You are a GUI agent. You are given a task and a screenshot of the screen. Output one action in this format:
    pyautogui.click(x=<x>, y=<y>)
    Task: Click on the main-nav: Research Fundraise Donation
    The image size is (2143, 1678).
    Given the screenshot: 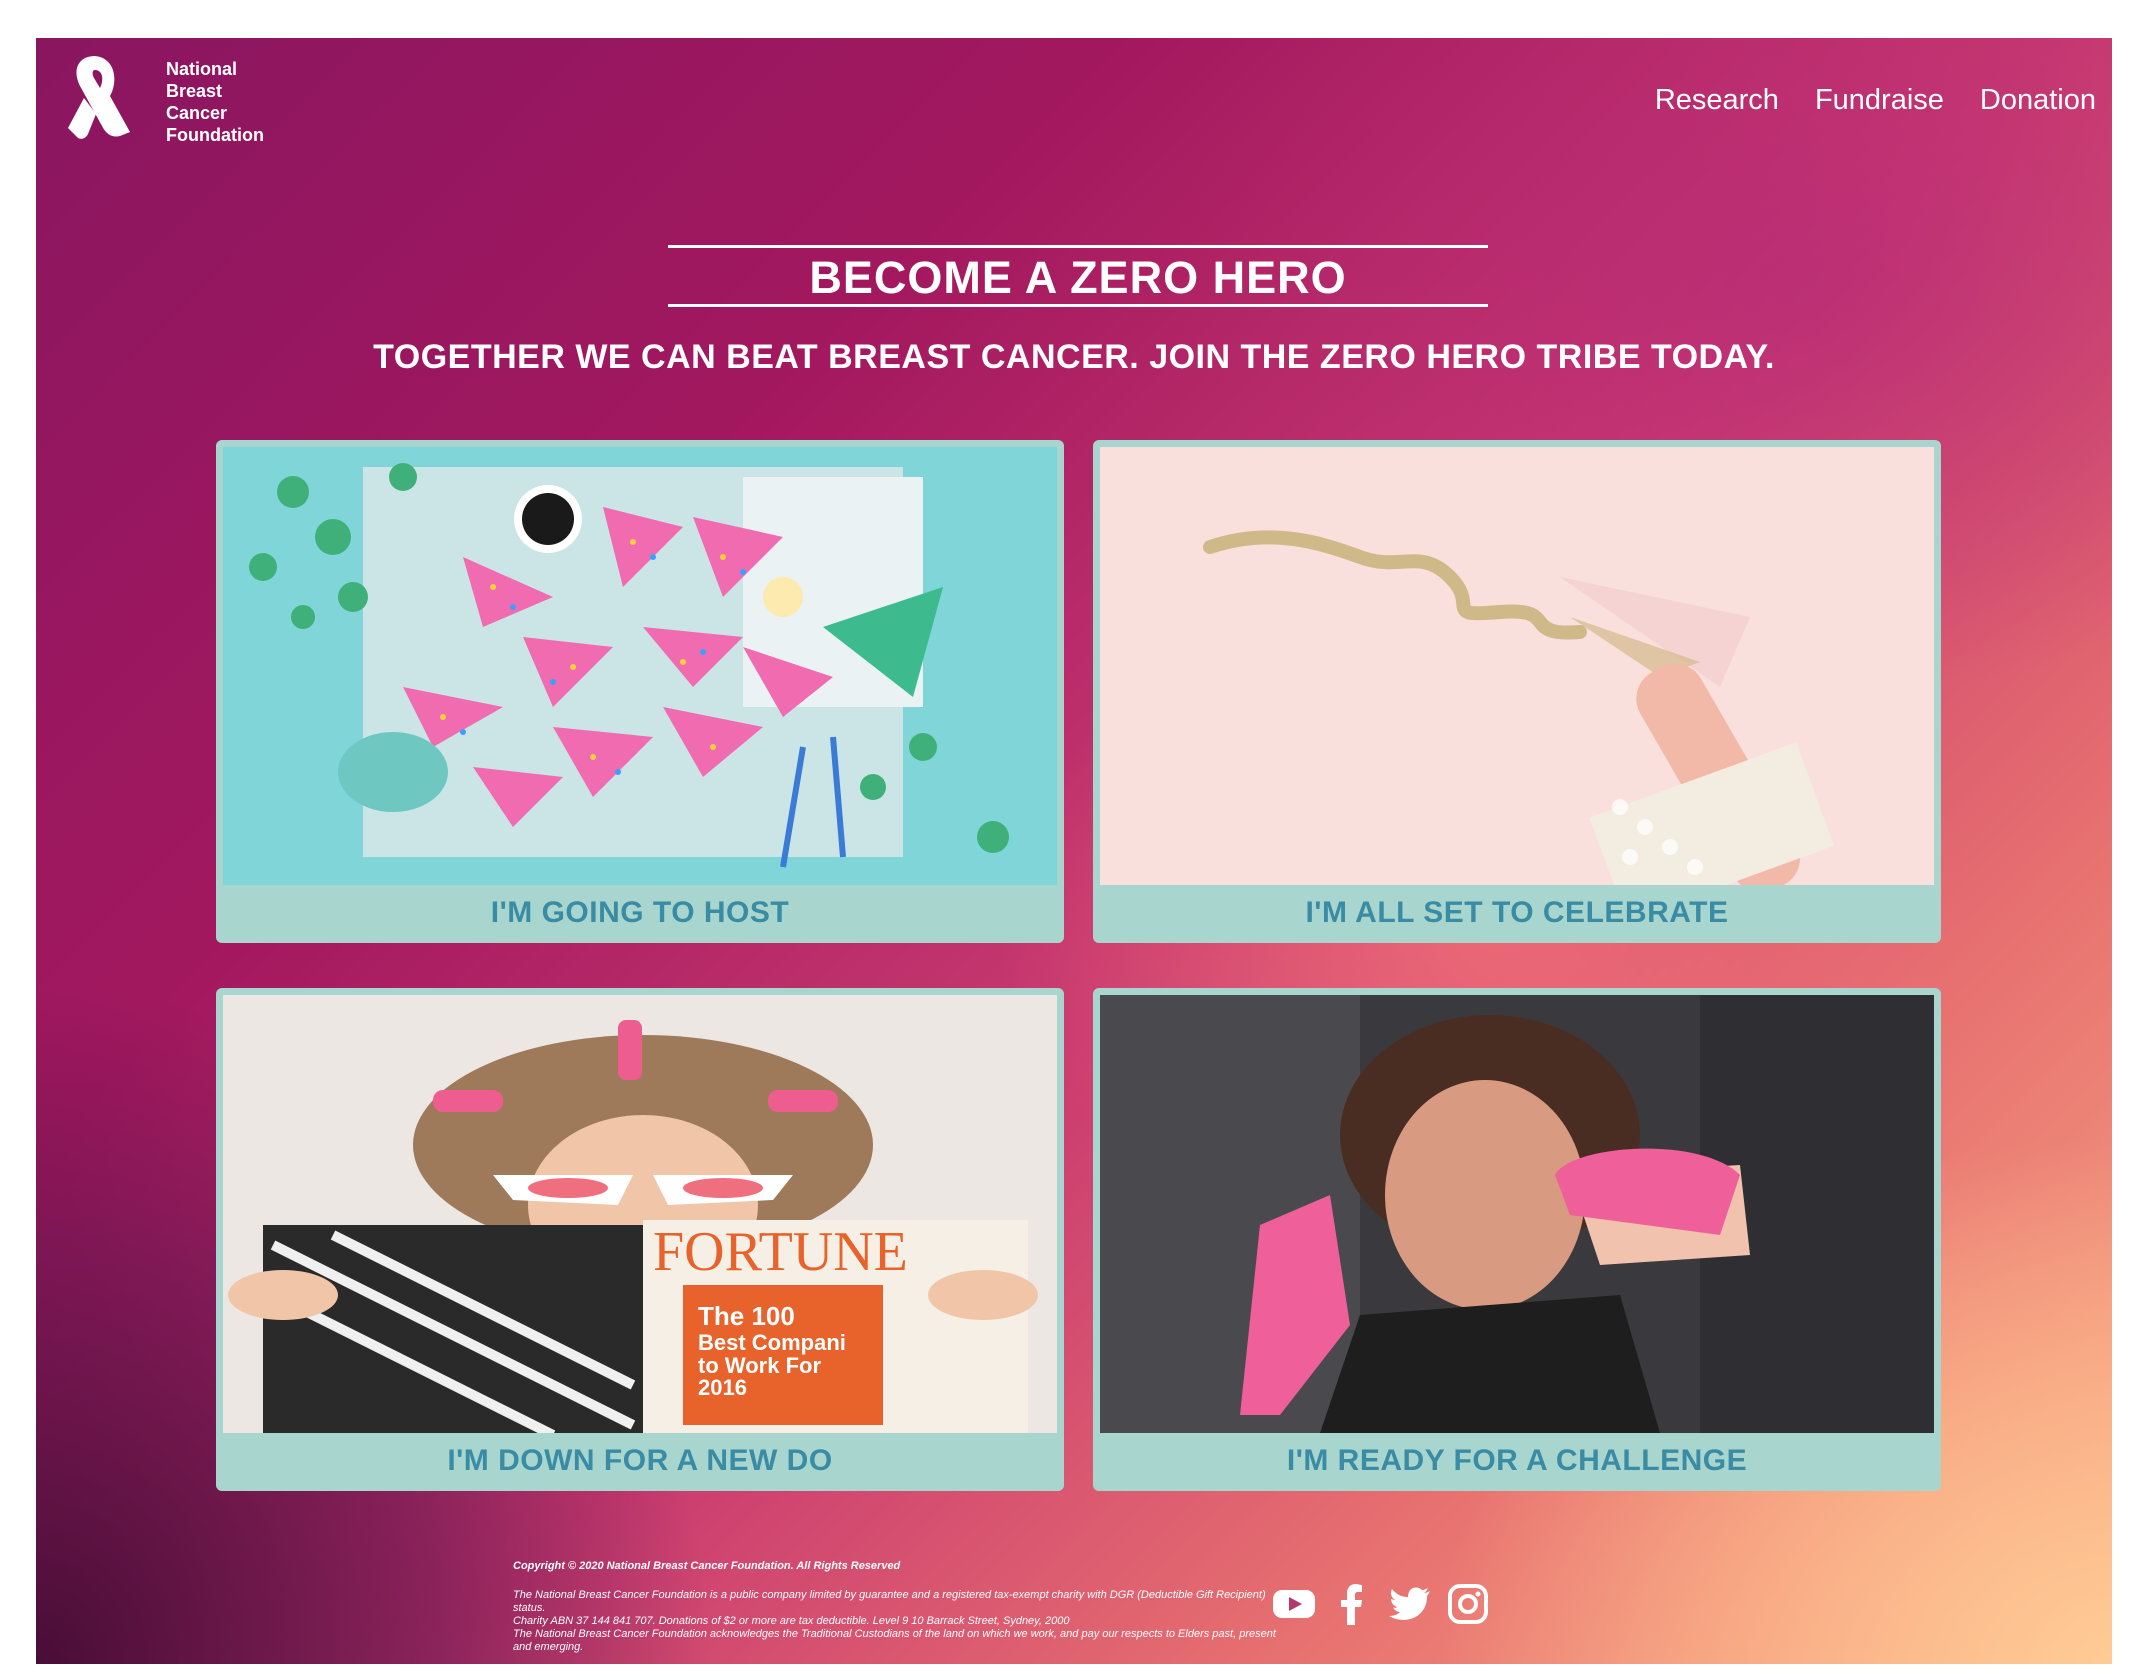 What is the action you would take?
    pyautogui.click(x=1875, y=100)
    